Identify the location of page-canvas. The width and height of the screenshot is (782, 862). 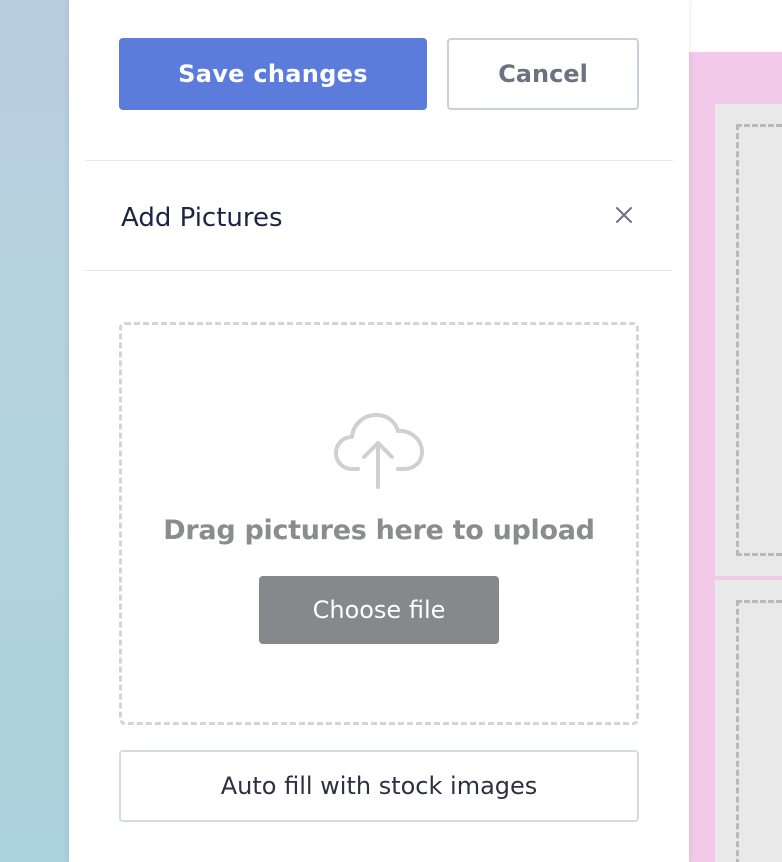
(735, 431).